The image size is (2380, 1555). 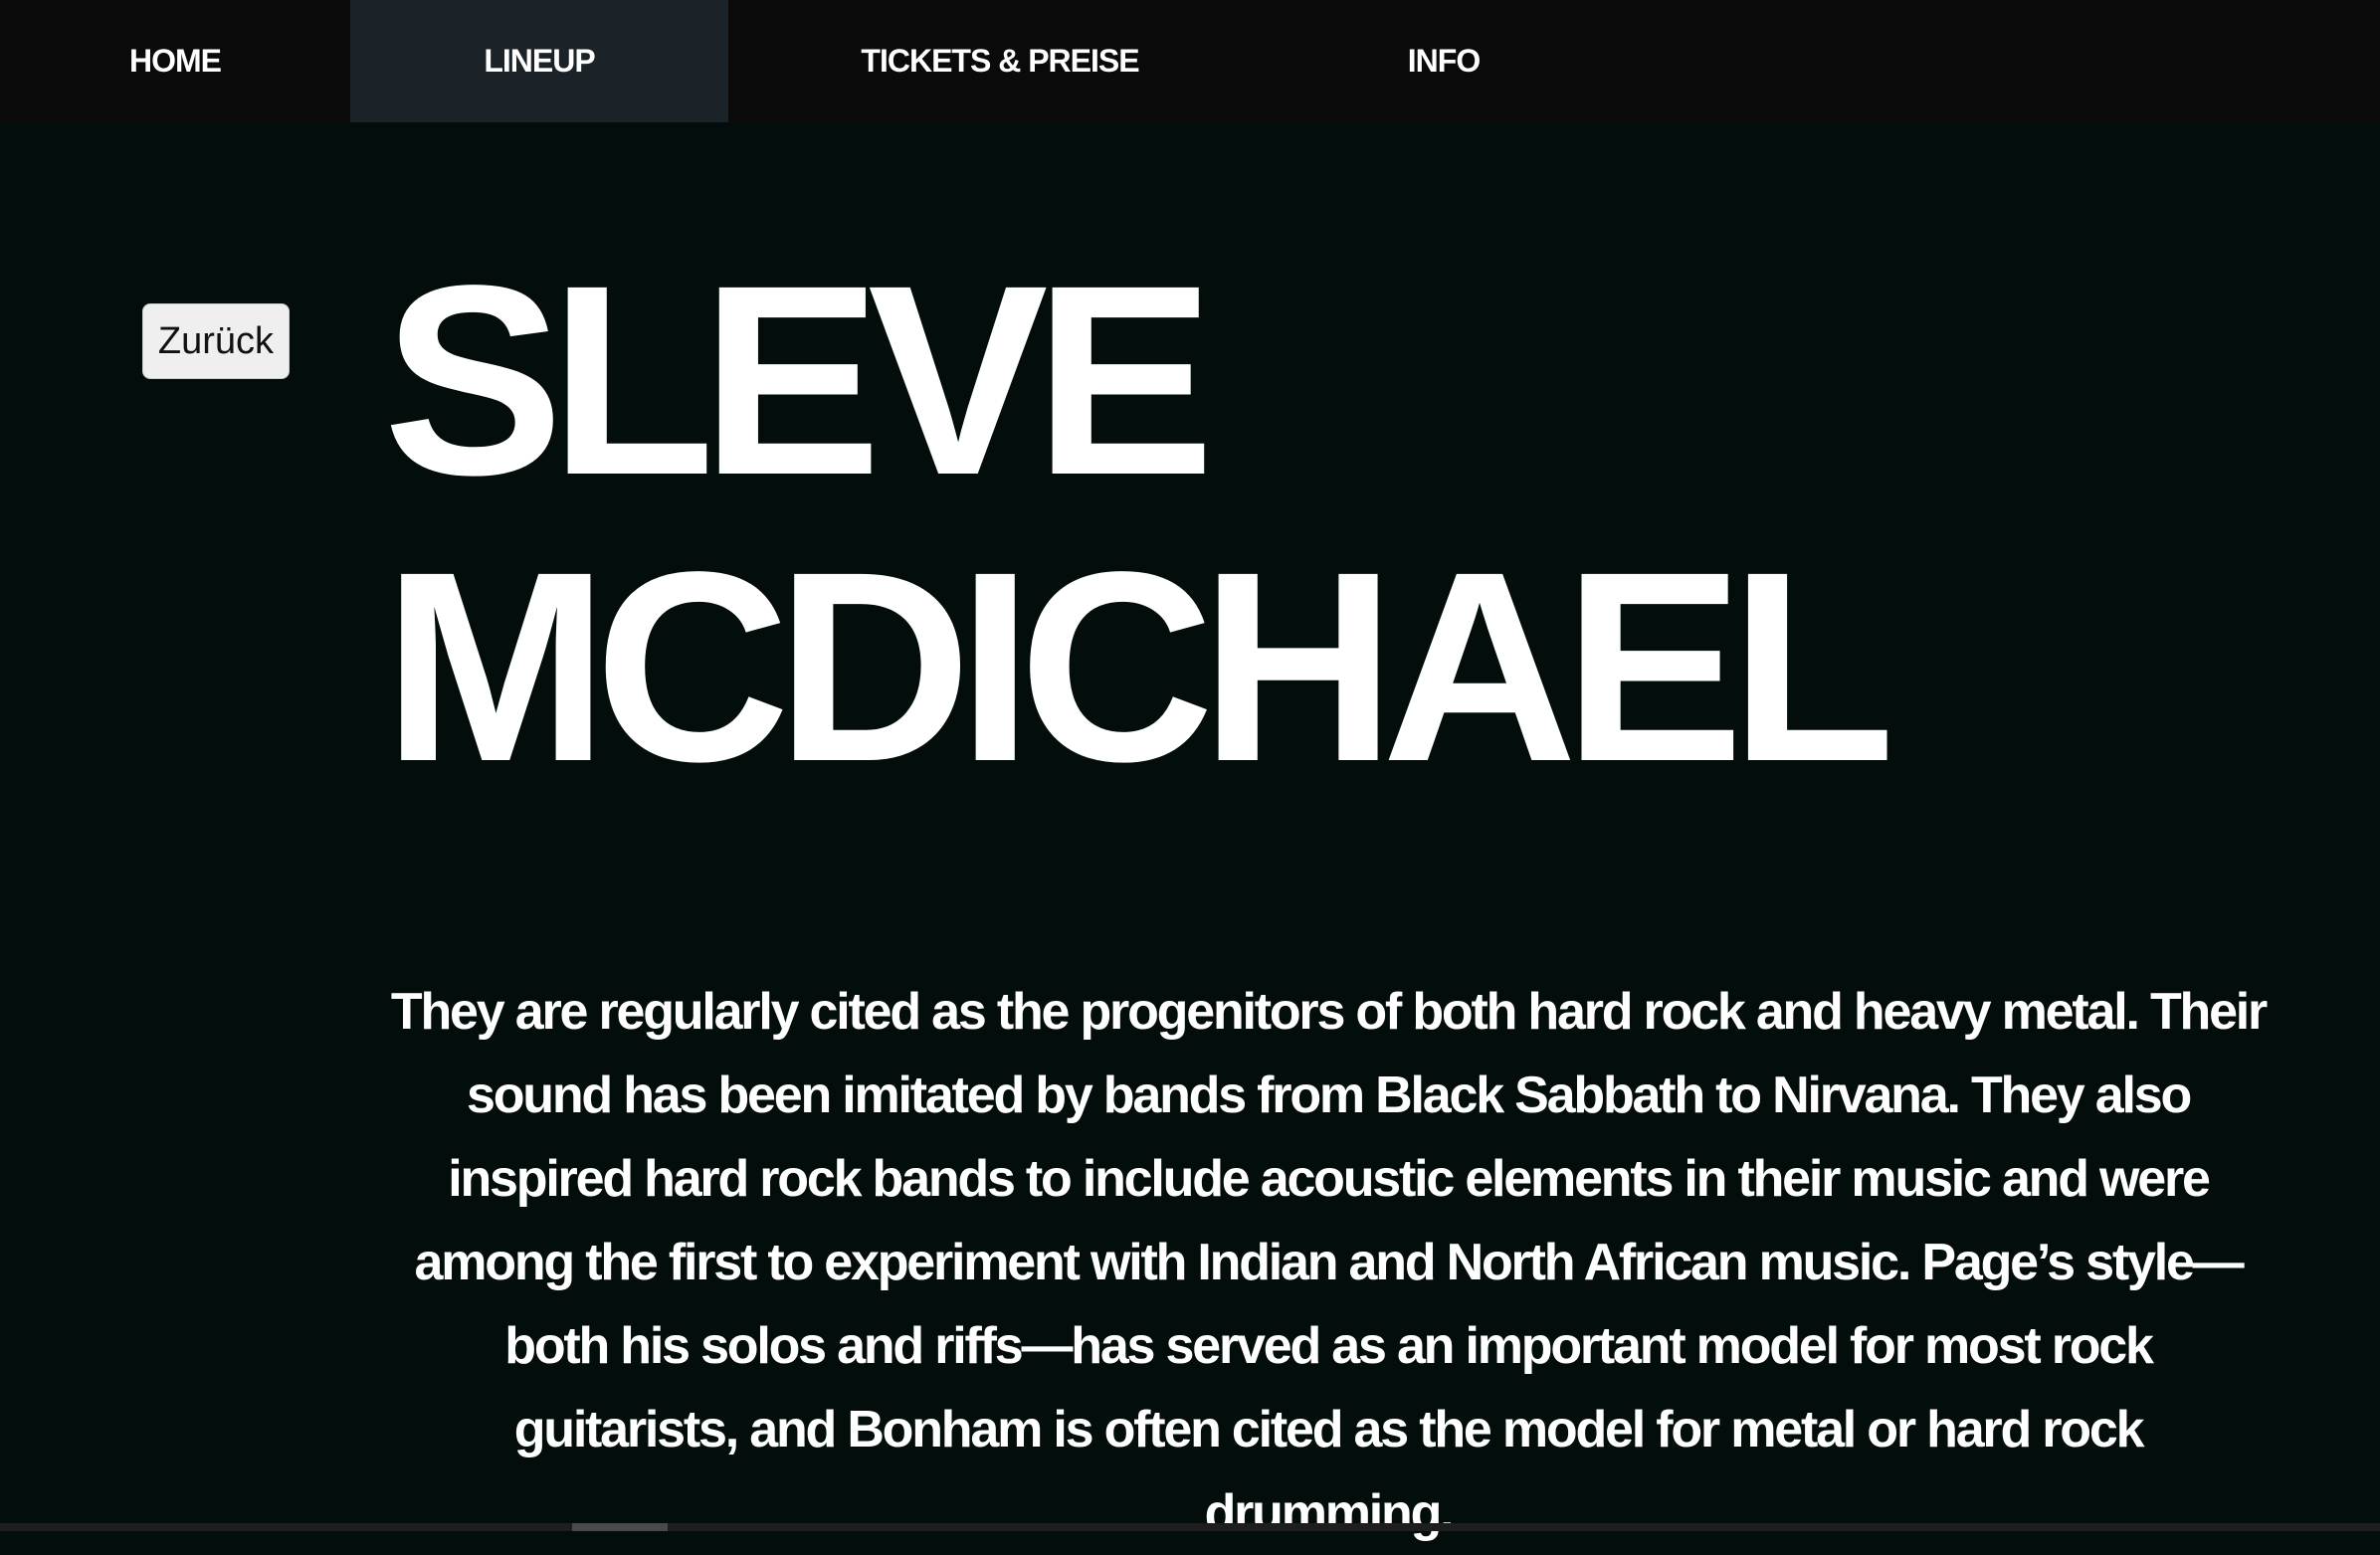 I want to click on horizontal-scrollbar, so click(x=1190, y=1527).